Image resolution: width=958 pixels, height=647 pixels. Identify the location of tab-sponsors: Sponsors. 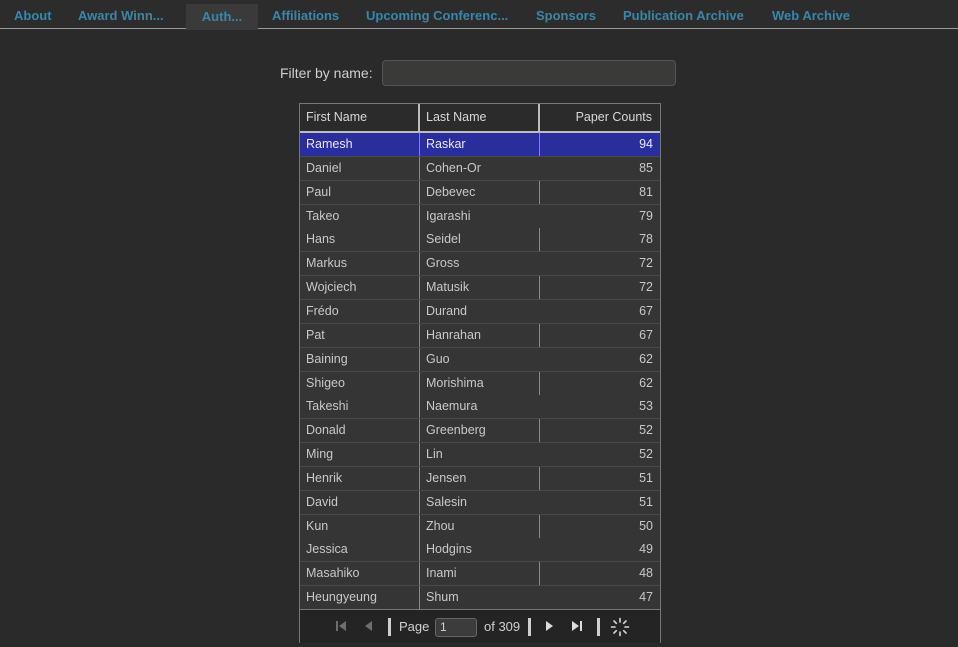
(566, 16).